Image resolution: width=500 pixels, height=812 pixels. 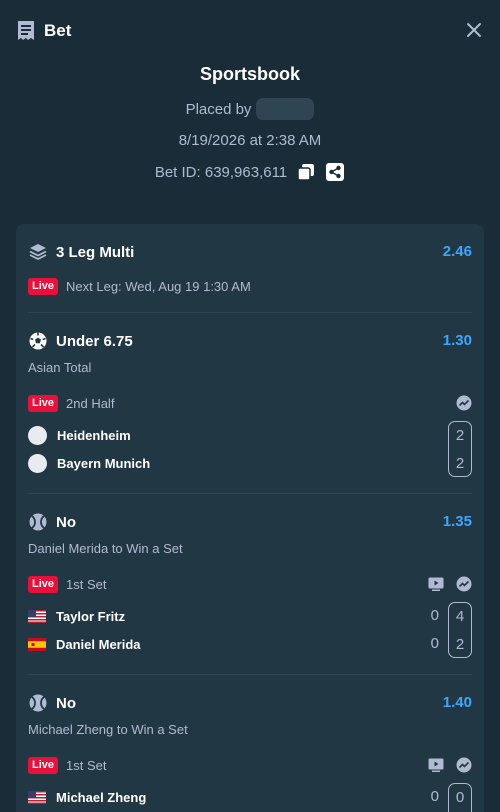 What do you see at coordinates (249, 74) in the screenshot?
I see `bet-source: Sportsbook` at bounding box center [249, 74].